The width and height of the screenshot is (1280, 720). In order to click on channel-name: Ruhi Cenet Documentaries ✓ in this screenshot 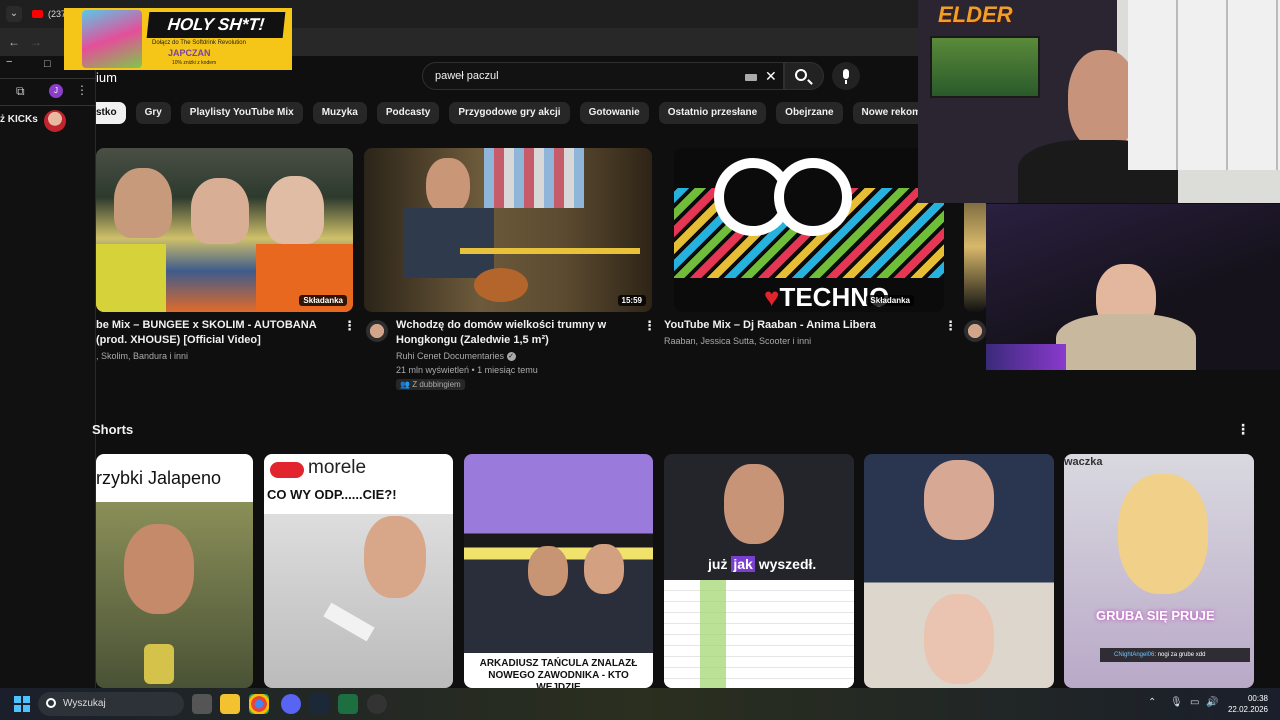, I will do `click(456, 356)`.